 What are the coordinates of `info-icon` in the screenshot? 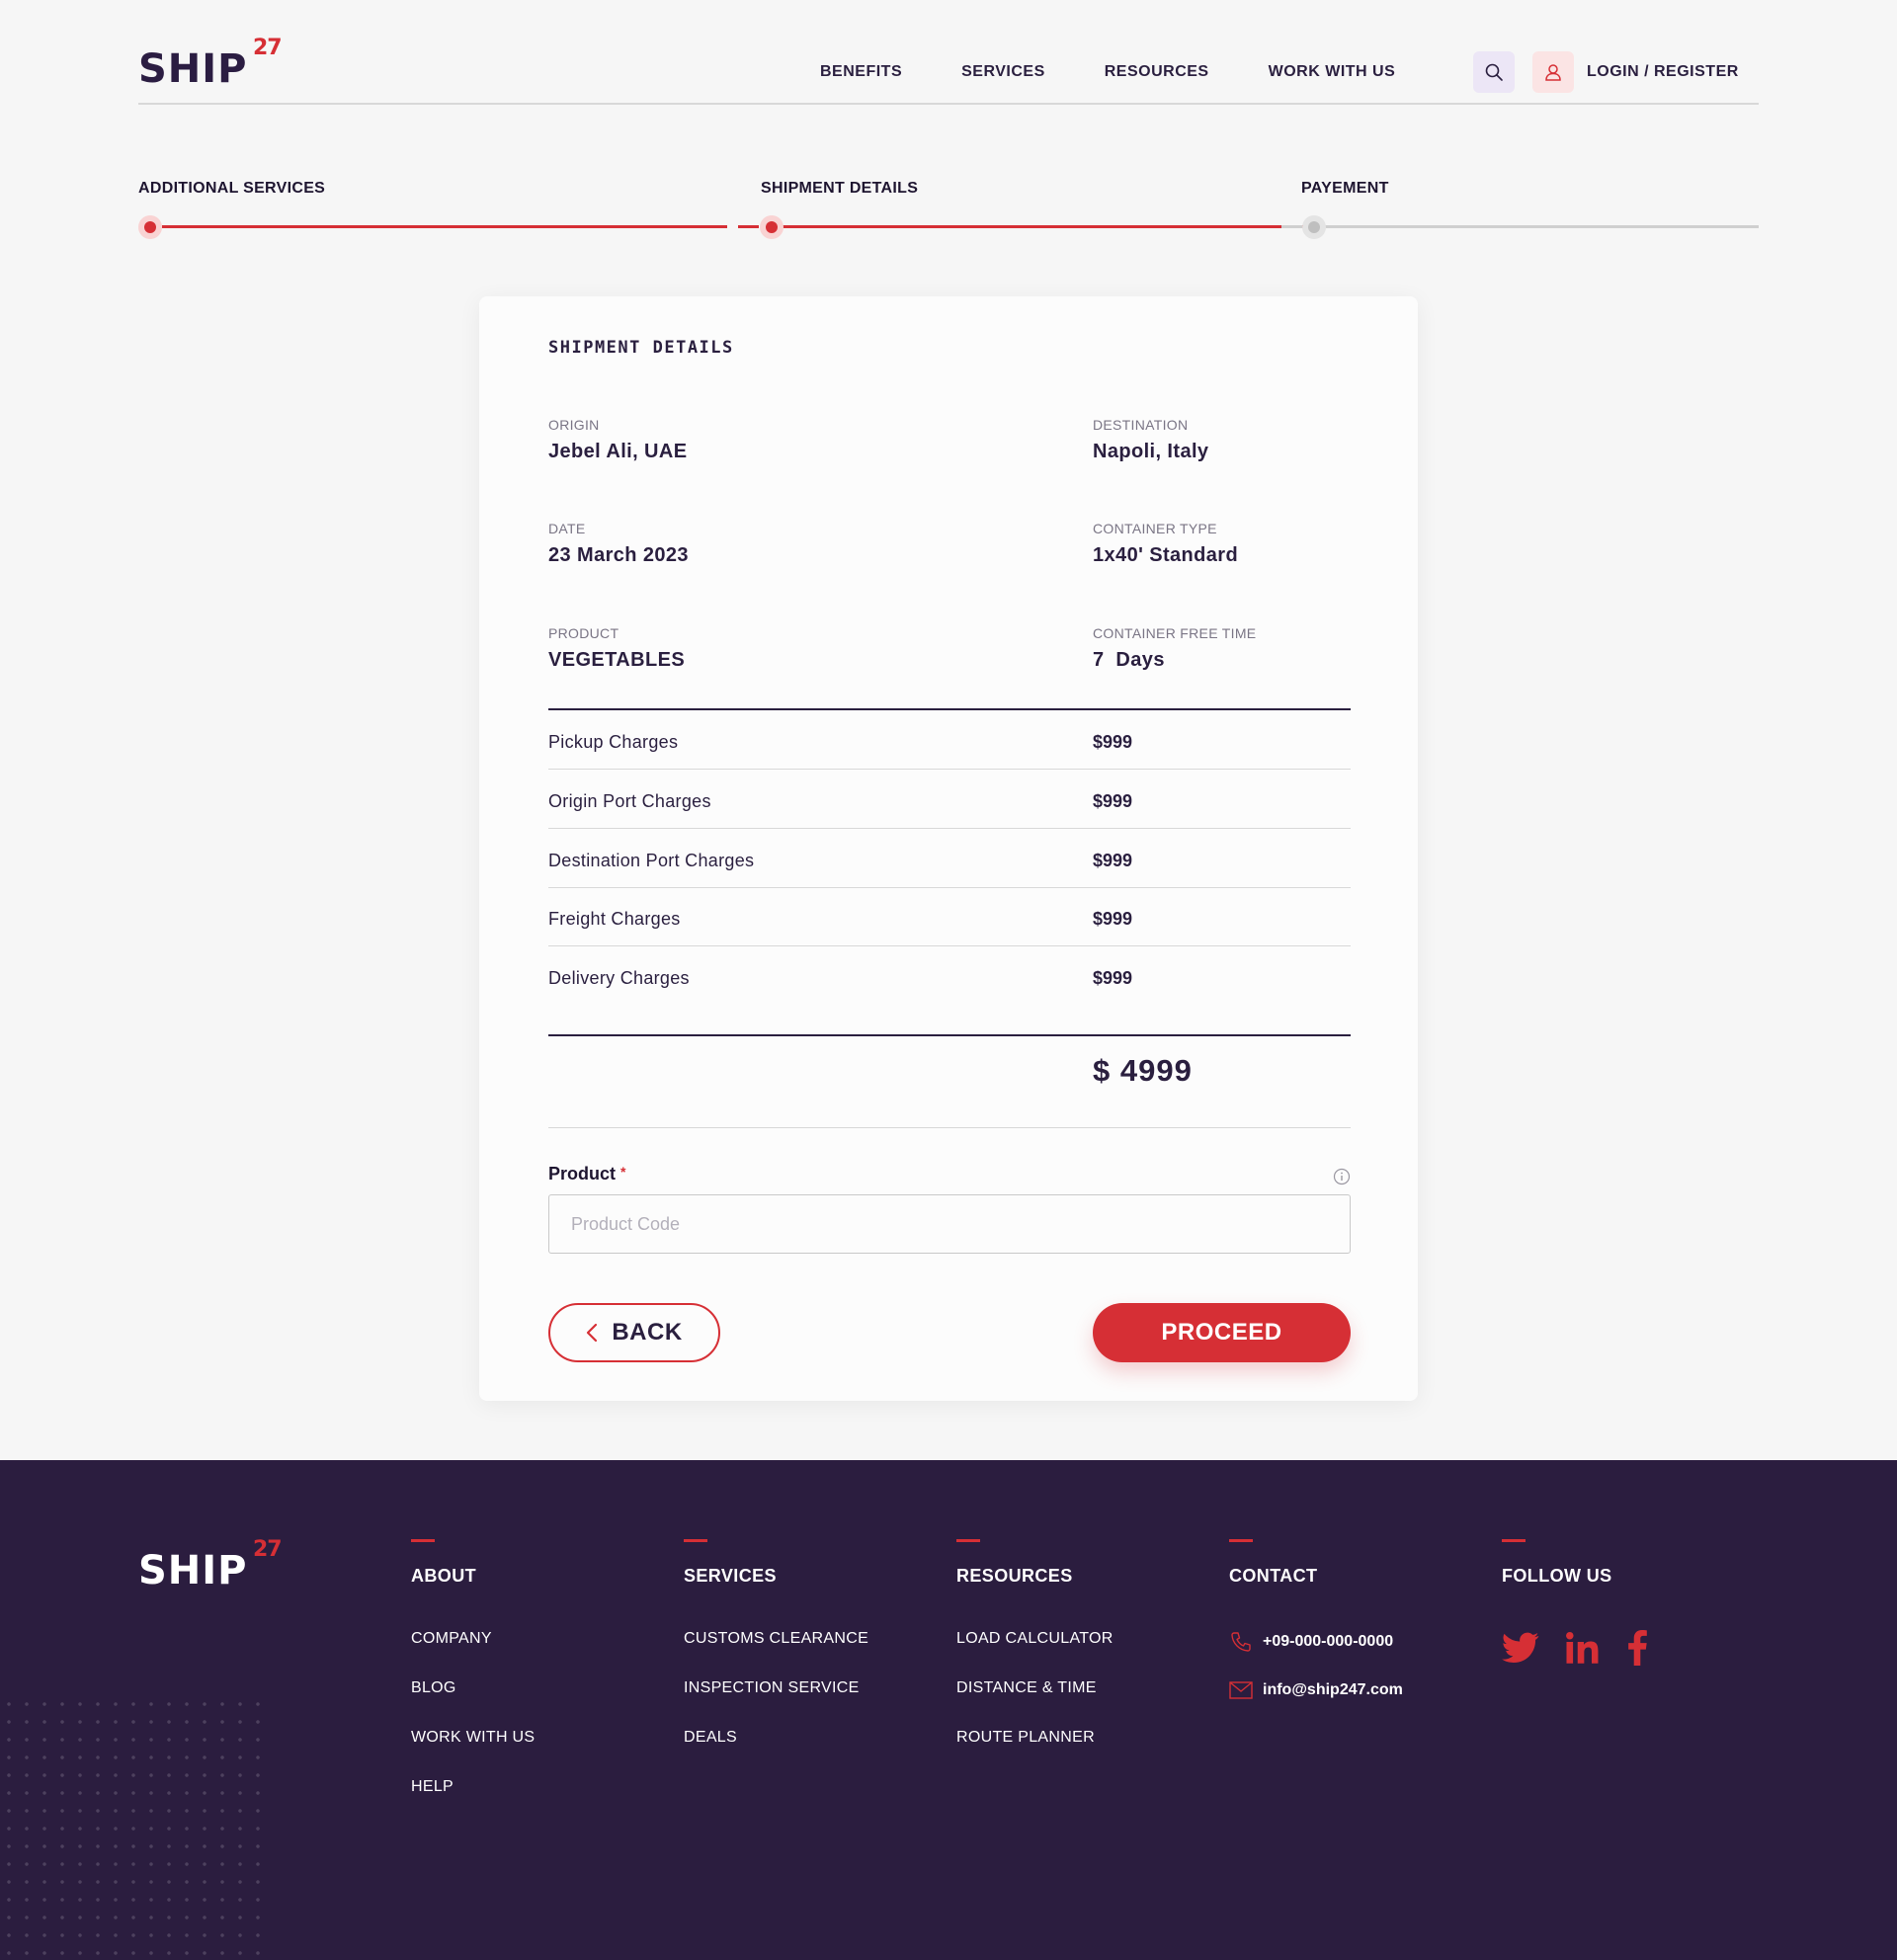 It's located at (1342, 1176).